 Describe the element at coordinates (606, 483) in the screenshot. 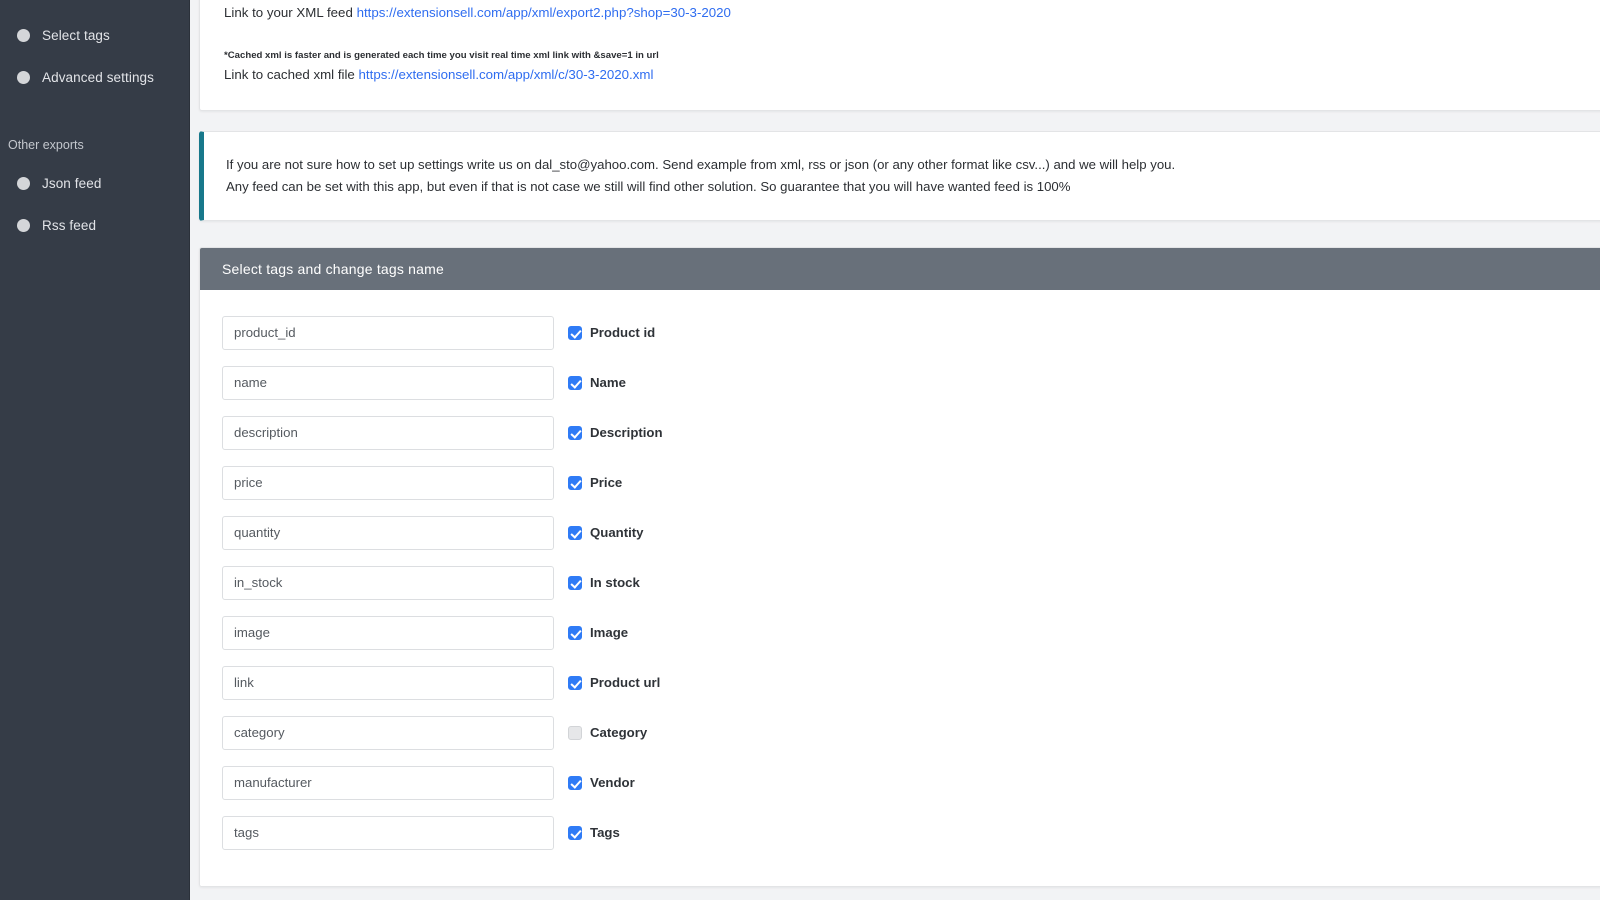

I see `tag-label: Price` at that location.